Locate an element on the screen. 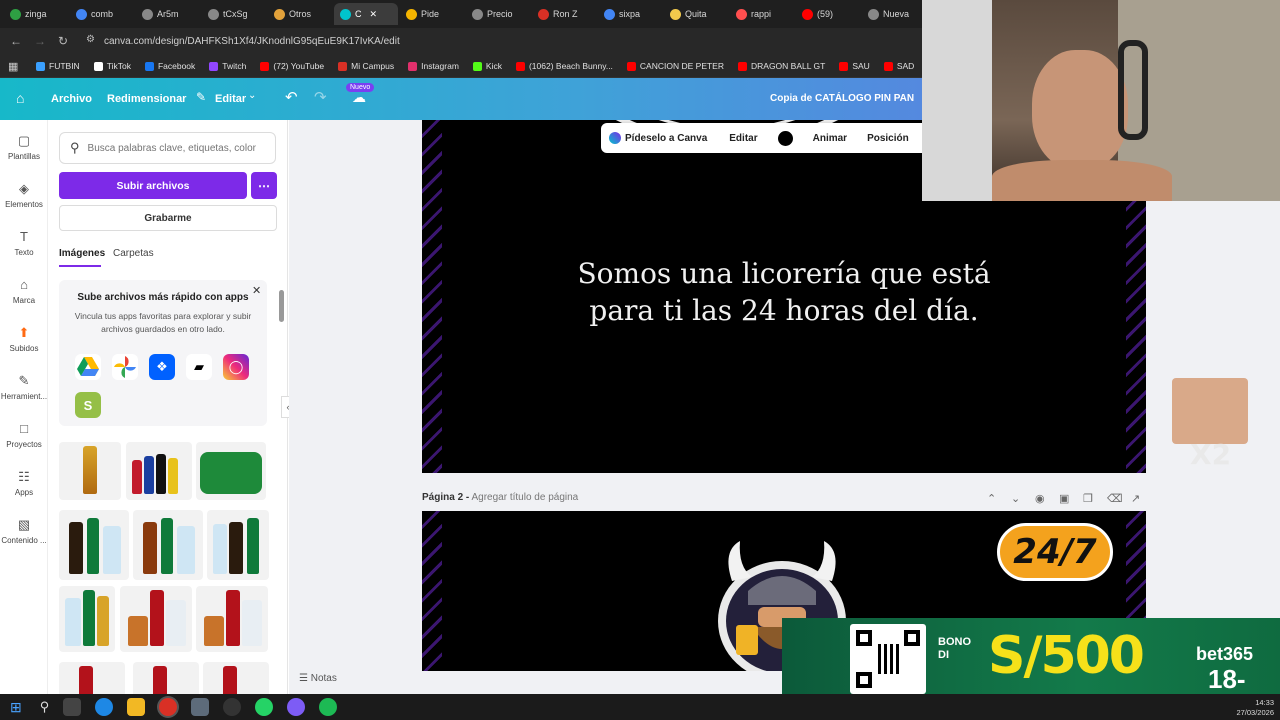 This screenshot has height=720, width=1280. edge-icon is located at coordinates (104, 707).